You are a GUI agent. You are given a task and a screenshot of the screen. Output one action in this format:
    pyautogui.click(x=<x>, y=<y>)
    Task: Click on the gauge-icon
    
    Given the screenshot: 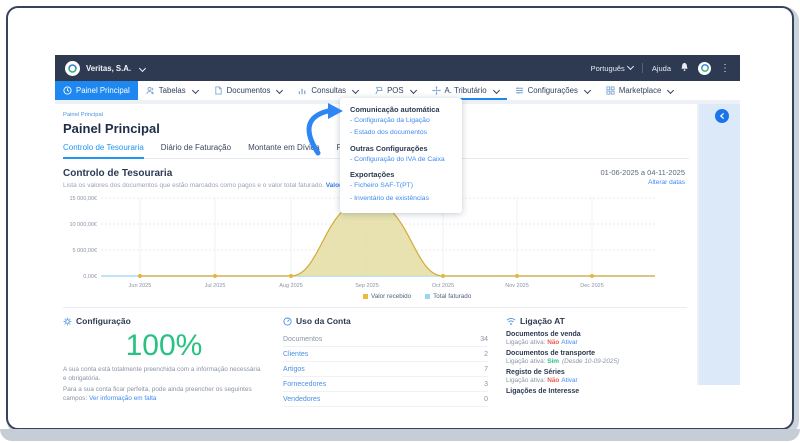 What is the action you would take?
    pyautogui.click(x=287, y=321)
    